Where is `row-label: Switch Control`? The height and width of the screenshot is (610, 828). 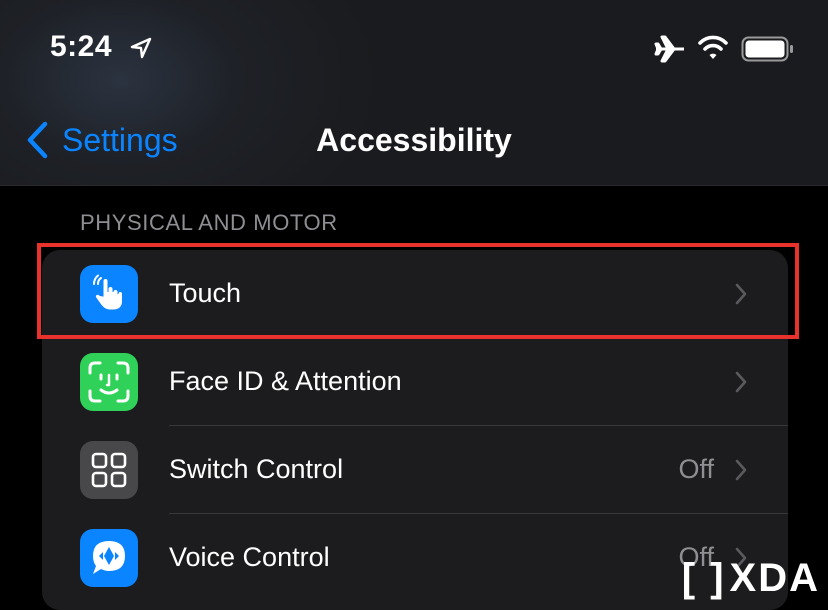
row-label: Switch Control is located at coordinates (256, 469).